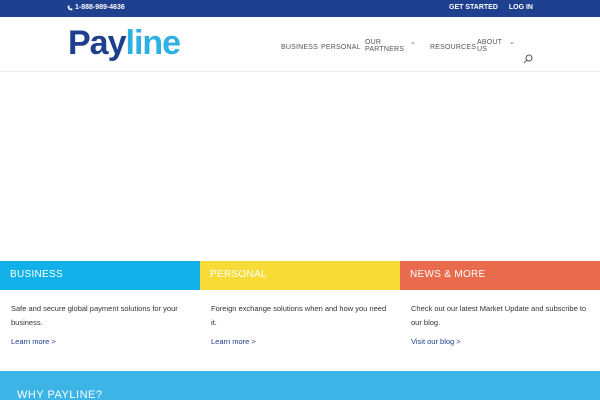 The width and height of the screenshot is (600, 400). What do you see at coordinates (473, 7) in the screenshot?
I see `get-started-link: GET STARTED` at bounding box center [473, 7].